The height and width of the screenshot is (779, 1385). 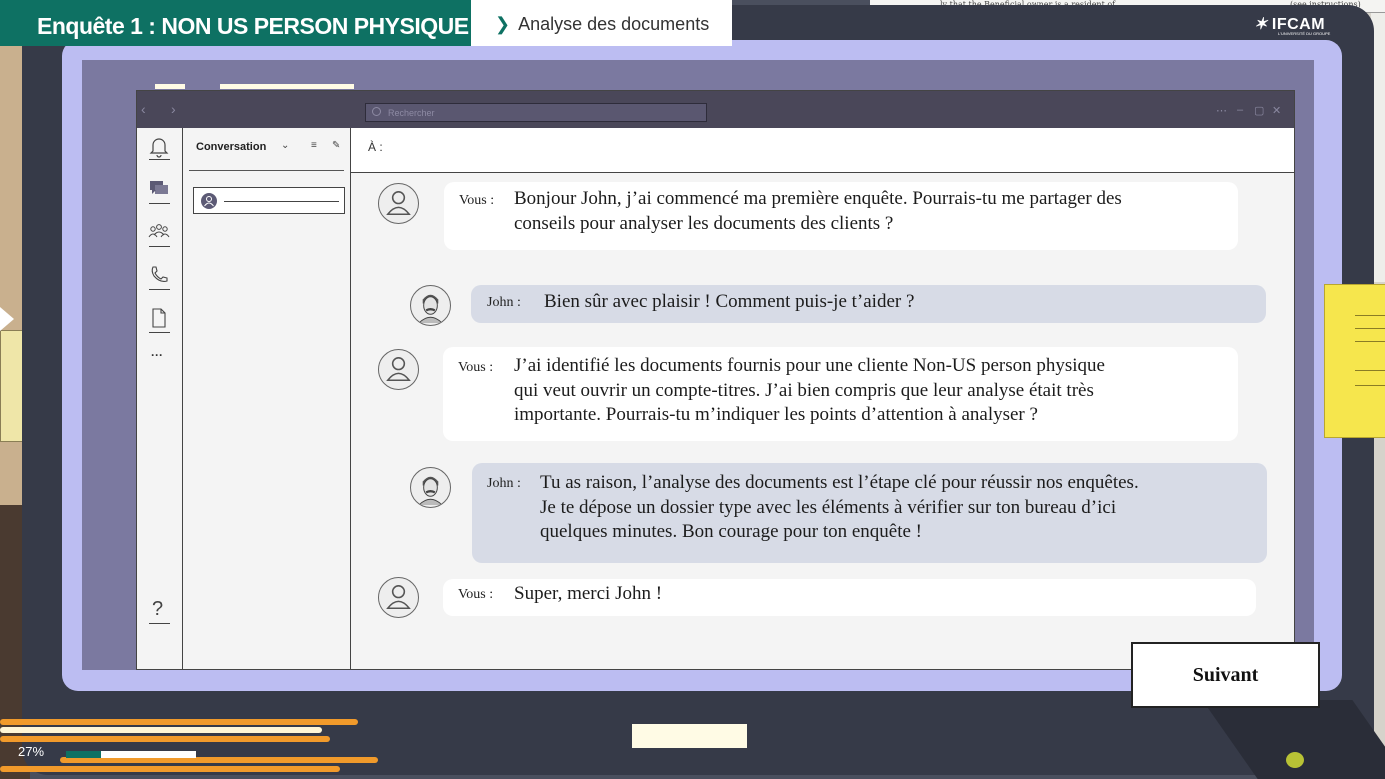 I want to click on app-titlebar: ‹ › Rechercher ⋯ – ▢ ✕, so click(x=715, y=109).